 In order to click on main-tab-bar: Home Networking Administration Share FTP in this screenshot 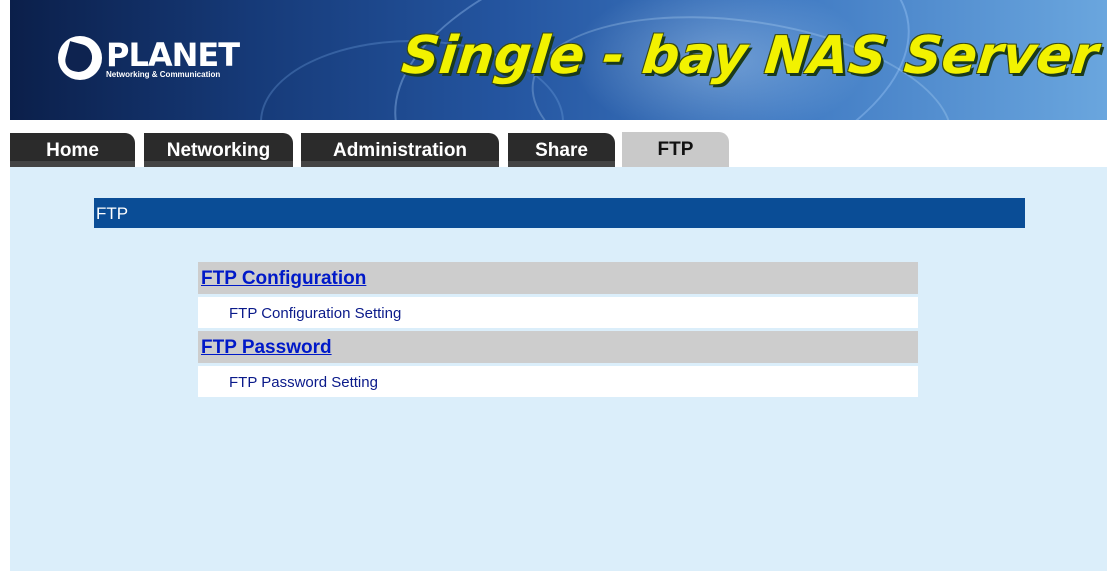, I will do `click(553, 149)`.